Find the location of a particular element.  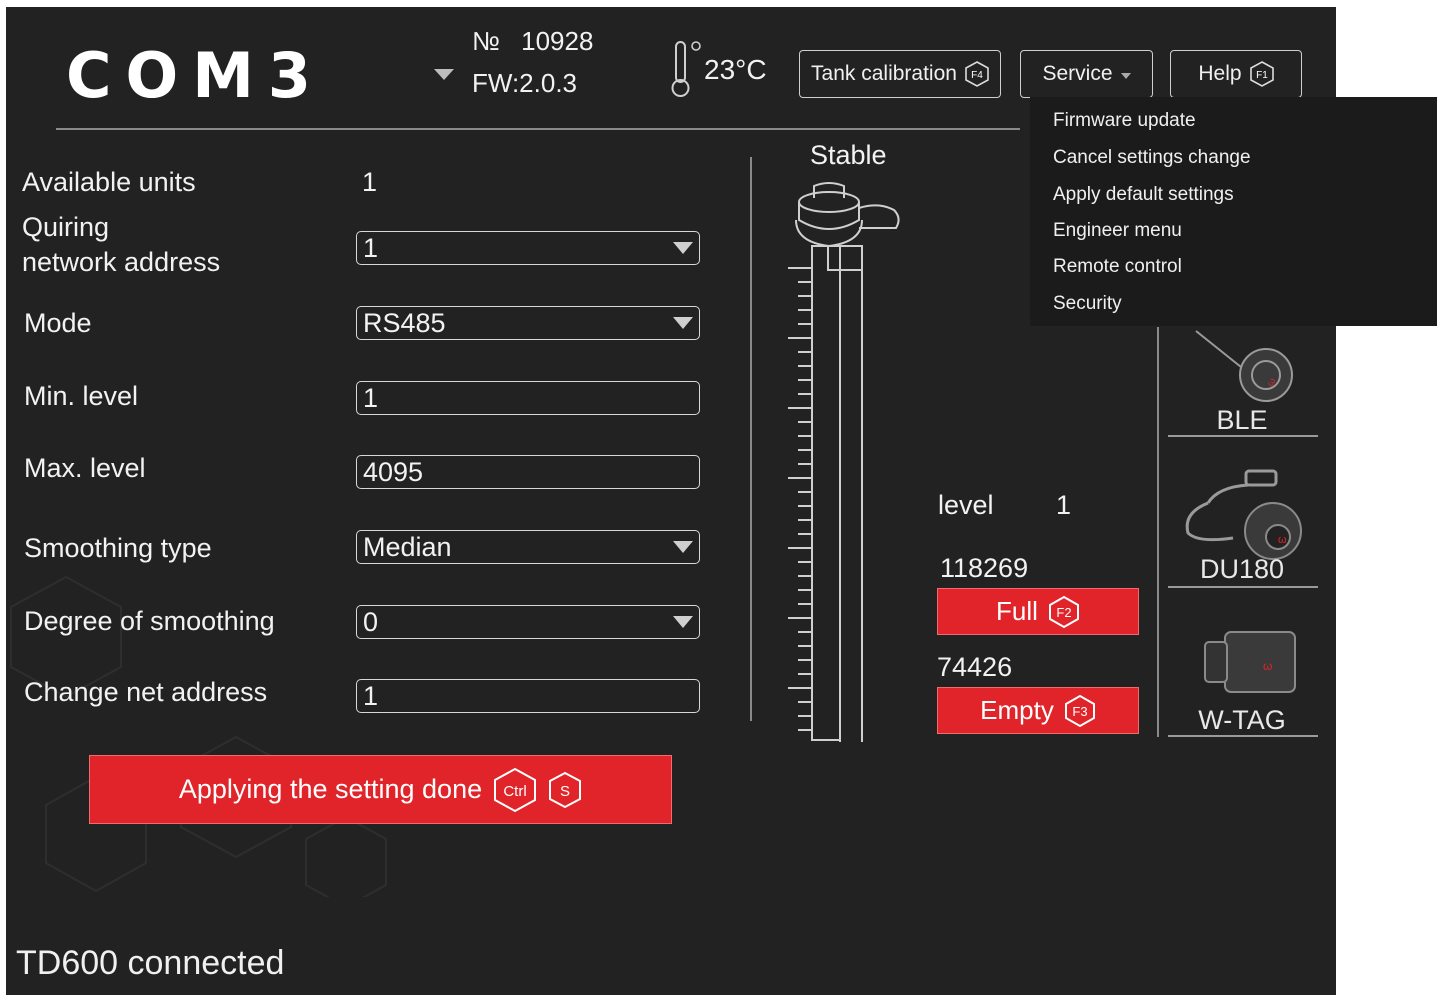

max-level-input: 4095 is located at coordinates (528, 472).